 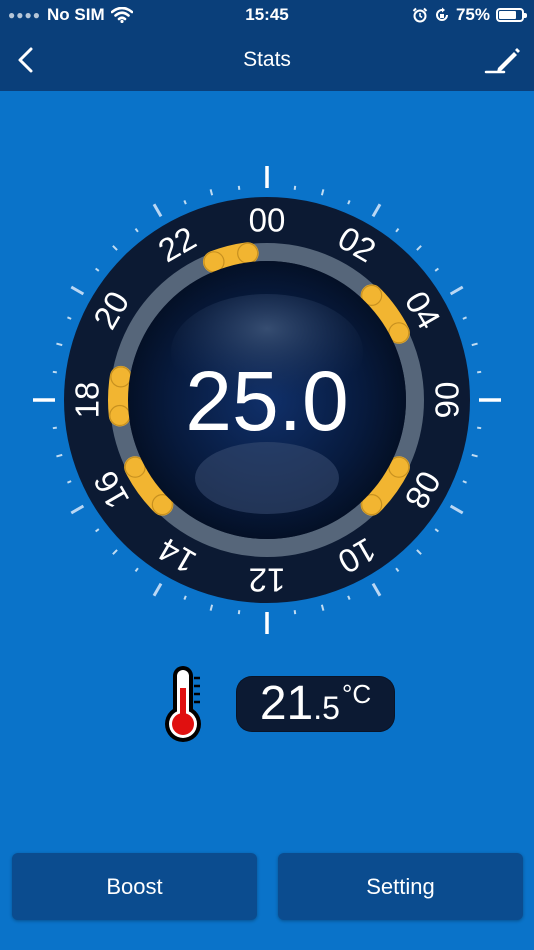 I want to click on status-left: ●●●● No SIM, so click(x=70, y=15).